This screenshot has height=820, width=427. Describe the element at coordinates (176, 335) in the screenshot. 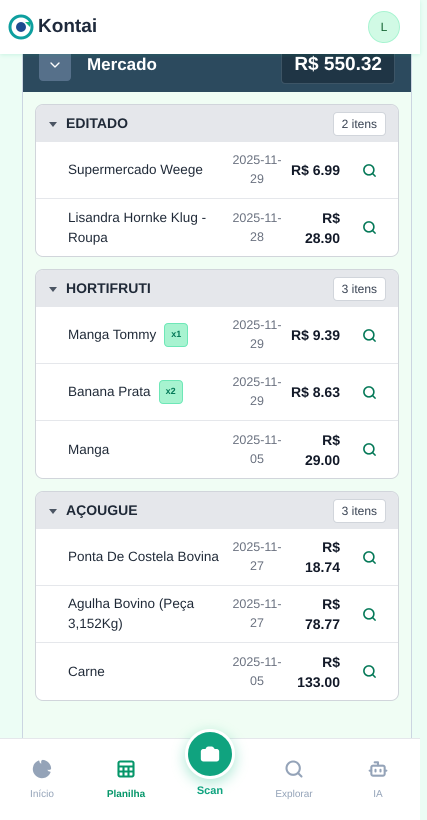

I see `quantity-badge: x1` at that location.